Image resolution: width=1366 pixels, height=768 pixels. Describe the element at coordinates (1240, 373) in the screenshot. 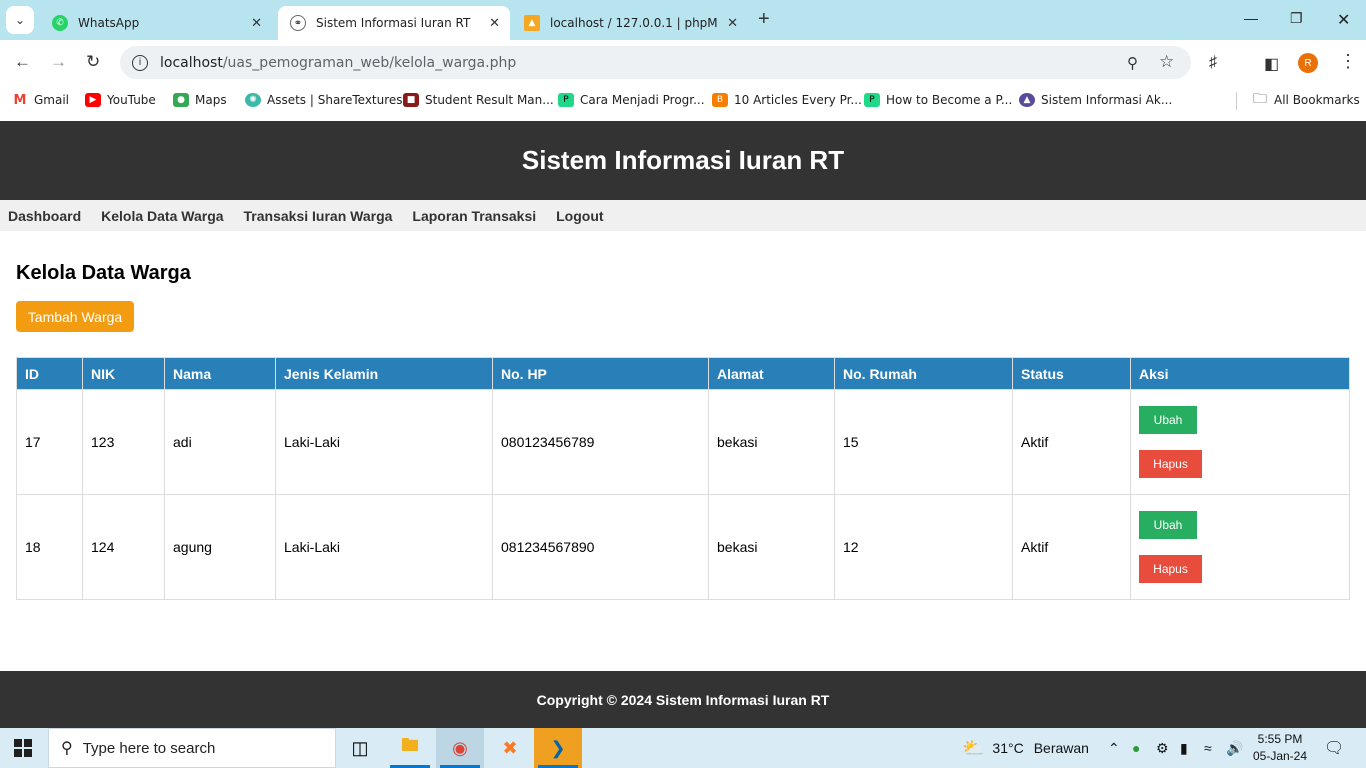

I see `column-header-aksi: Aksi` at that location.